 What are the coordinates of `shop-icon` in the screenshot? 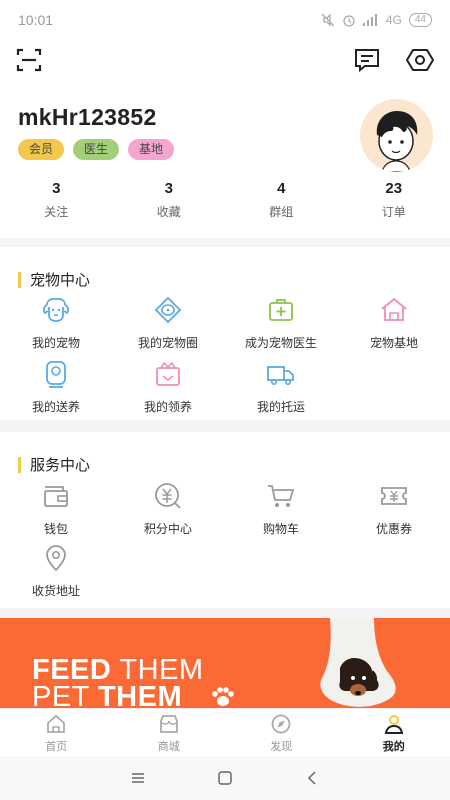 It's located at (168, 724).